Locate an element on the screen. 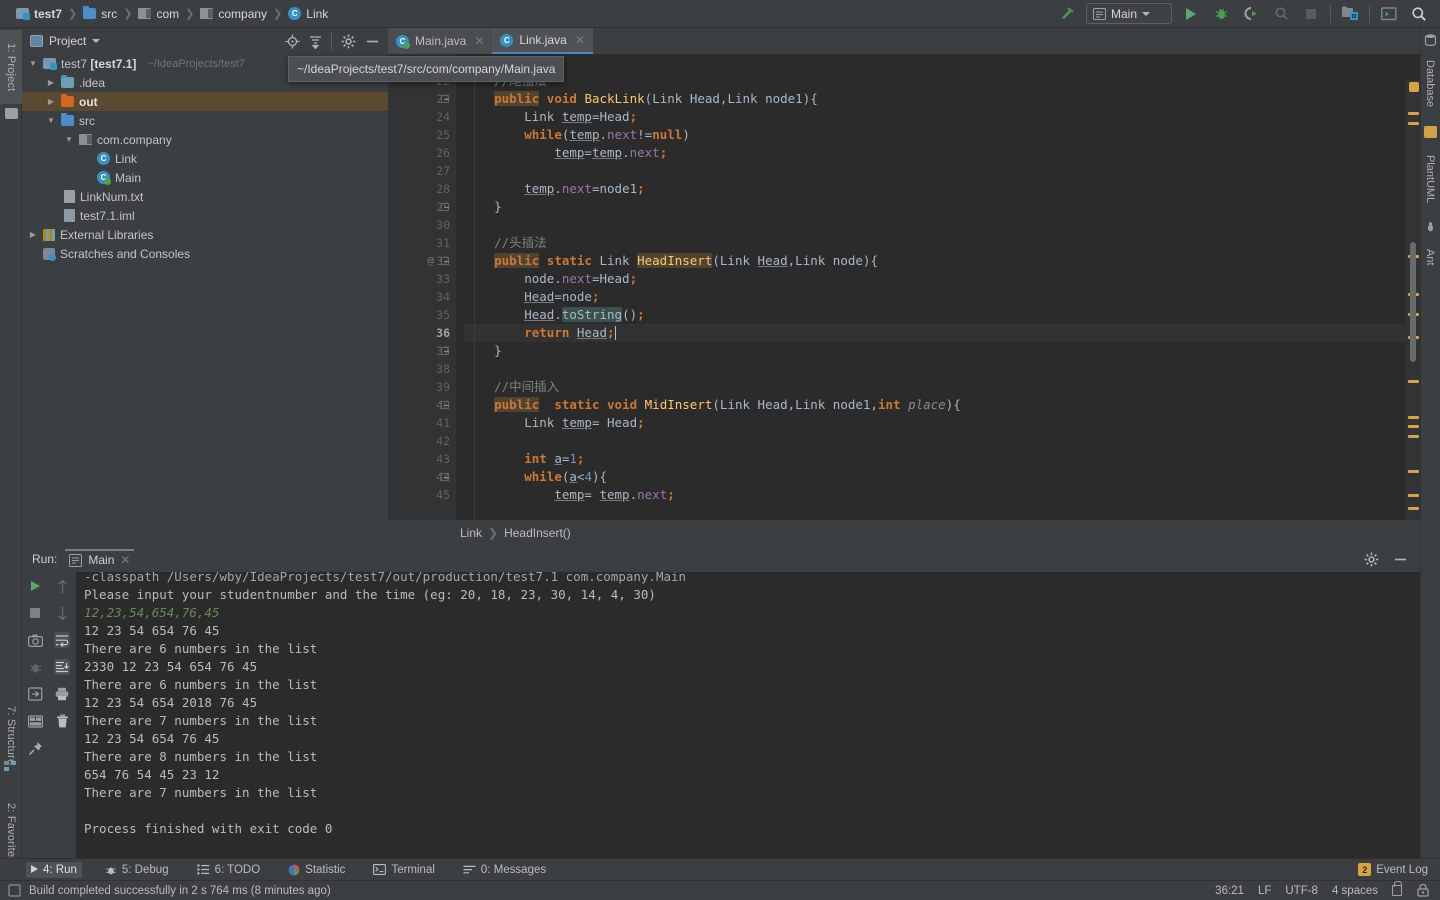  lock-icon is located at coordinates (1397, 888).